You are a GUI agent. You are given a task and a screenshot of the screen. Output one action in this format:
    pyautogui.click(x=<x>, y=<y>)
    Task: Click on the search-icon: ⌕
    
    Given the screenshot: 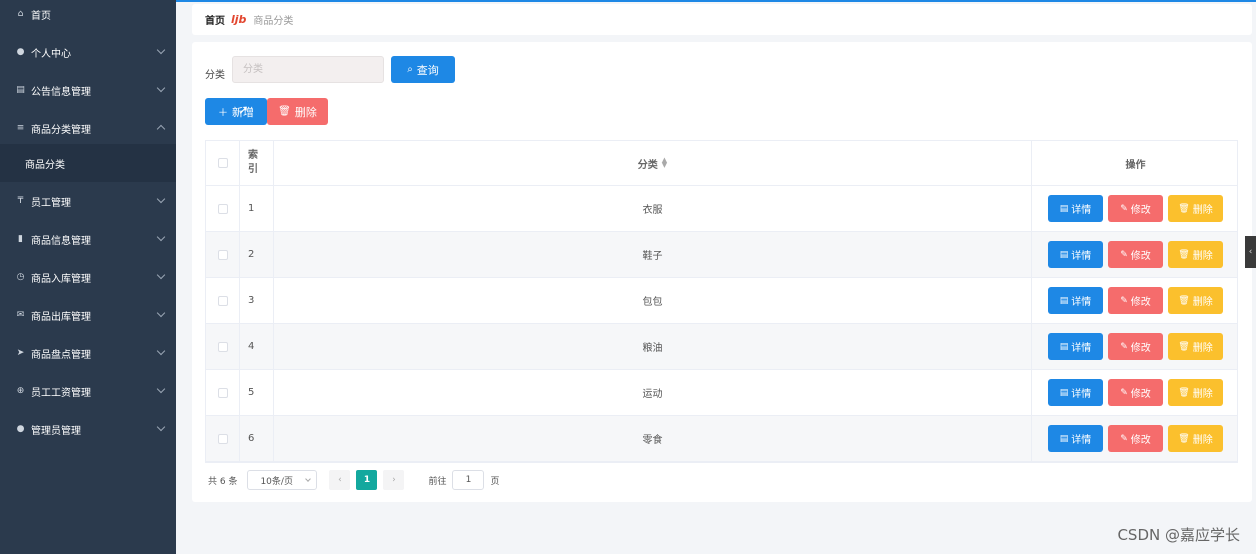 What is the action you would take?
    pyautogui.click(x=410, y=69)
    